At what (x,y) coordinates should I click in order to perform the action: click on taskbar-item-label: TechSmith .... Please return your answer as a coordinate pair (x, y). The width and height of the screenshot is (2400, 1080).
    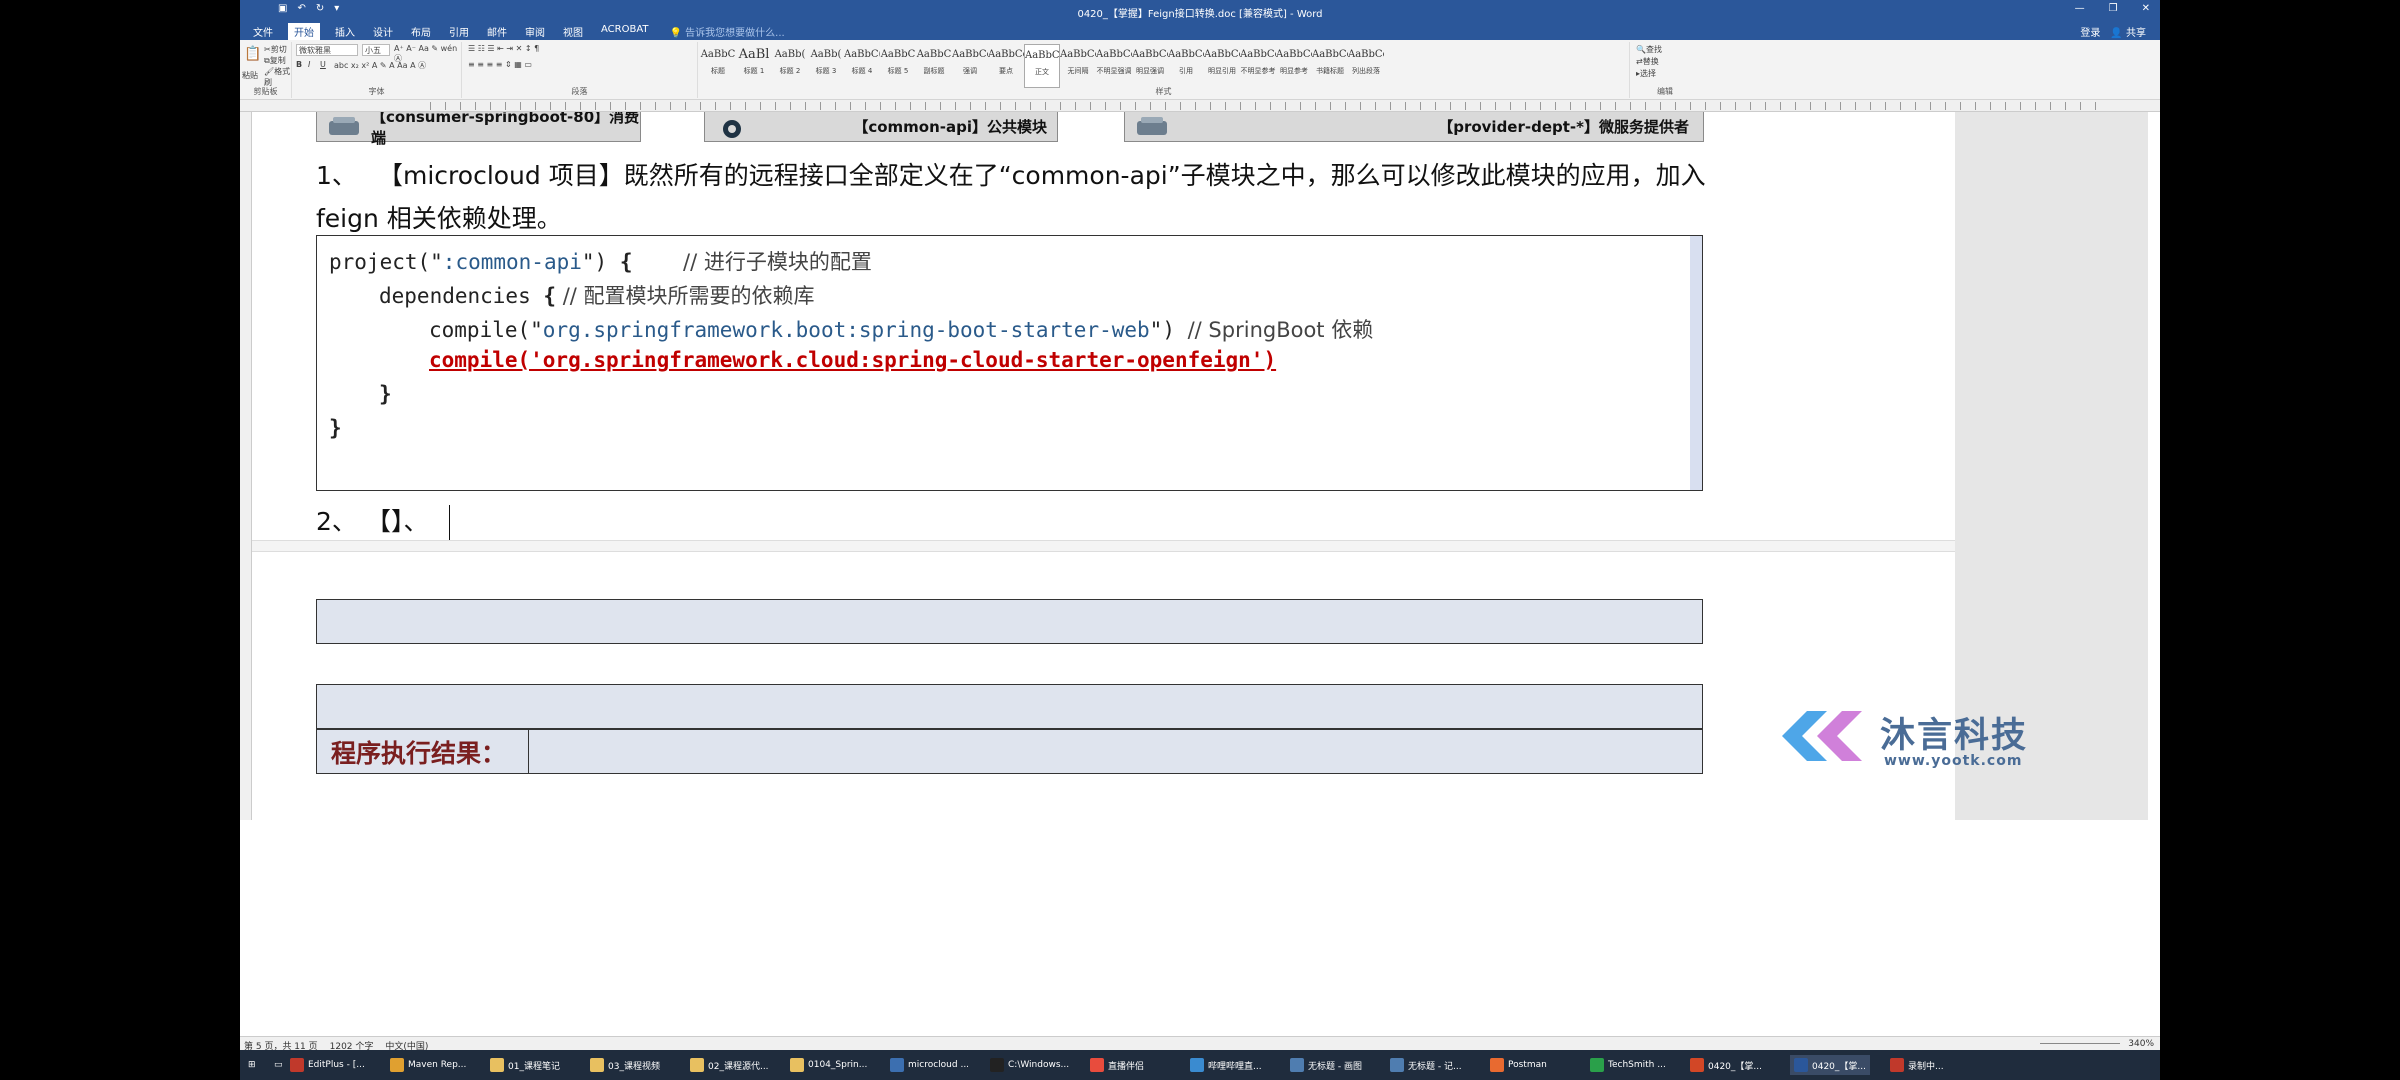
    Looking at the image, I should click on (1637, 1065).